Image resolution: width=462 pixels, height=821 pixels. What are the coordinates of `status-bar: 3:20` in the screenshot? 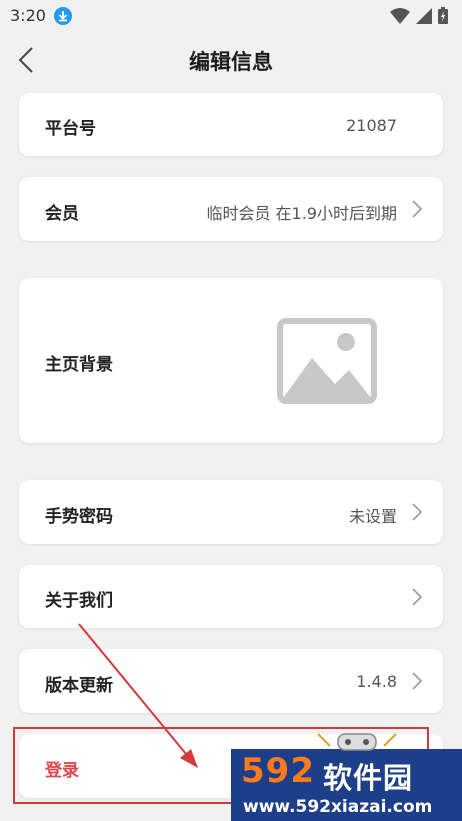 It's located at (231, 16).